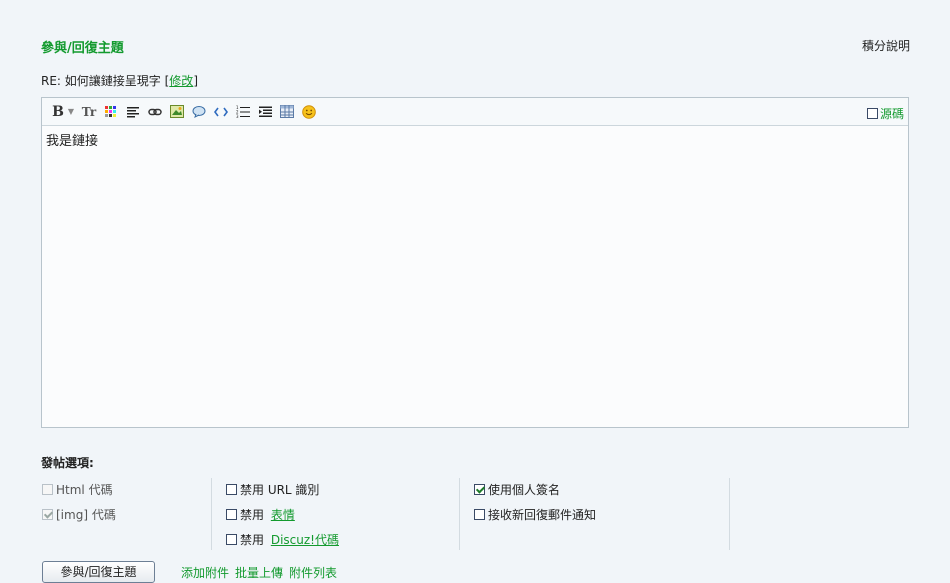 The image size is (950, 583). I want to click on disable-url-label: 禁用 URL 識別, so click(280, 490).